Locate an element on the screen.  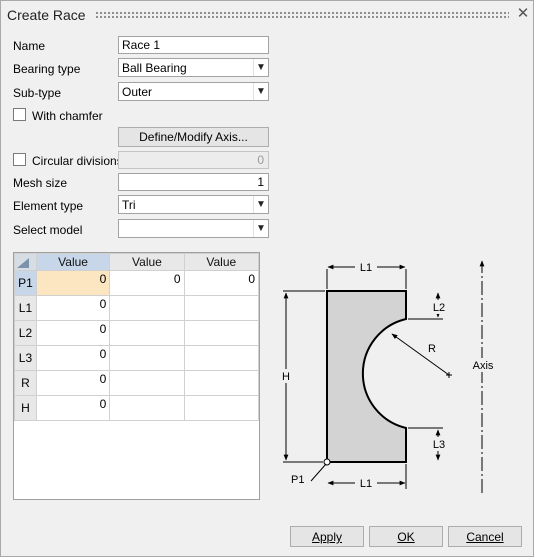
row-header-l3: L3 is located at coordinates (25, 358).